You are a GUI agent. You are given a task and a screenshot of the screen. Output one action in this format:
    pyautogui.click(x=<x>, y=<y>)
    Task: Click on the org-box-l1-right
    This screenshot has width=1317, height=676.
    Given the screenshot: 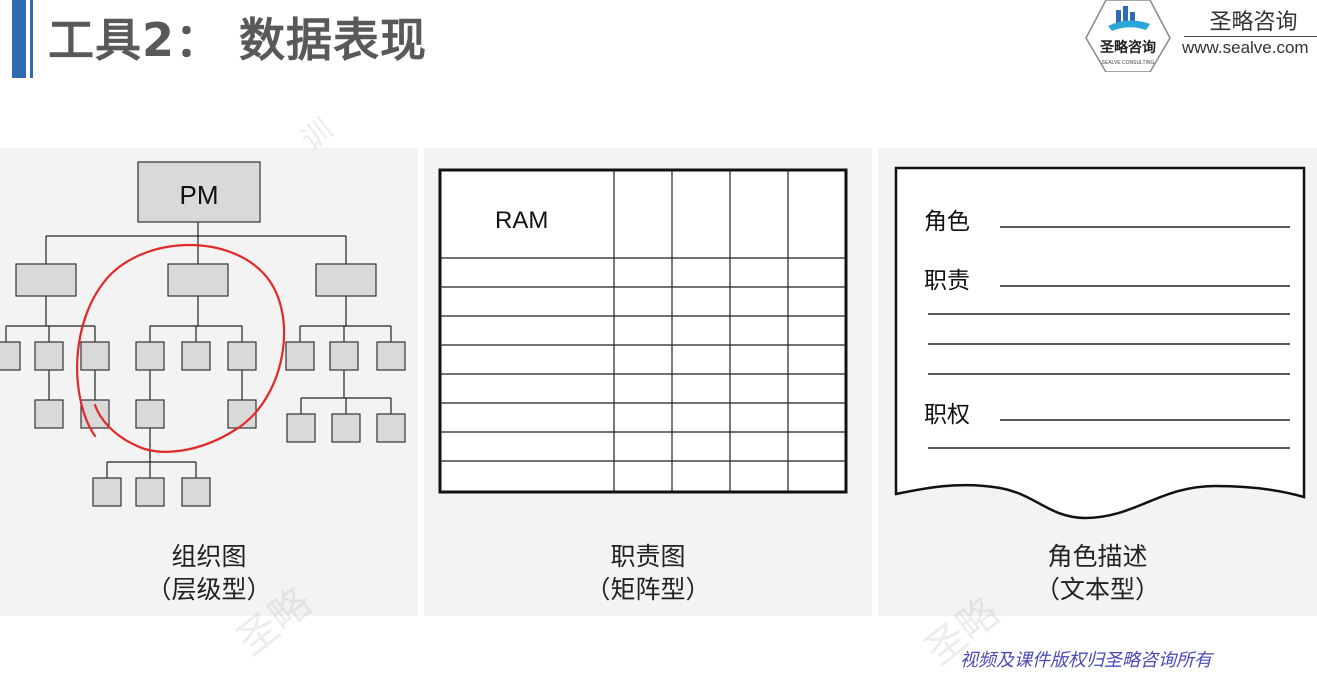 What is the action you would take?
    pyautogui.click(x=346, y=280)
    